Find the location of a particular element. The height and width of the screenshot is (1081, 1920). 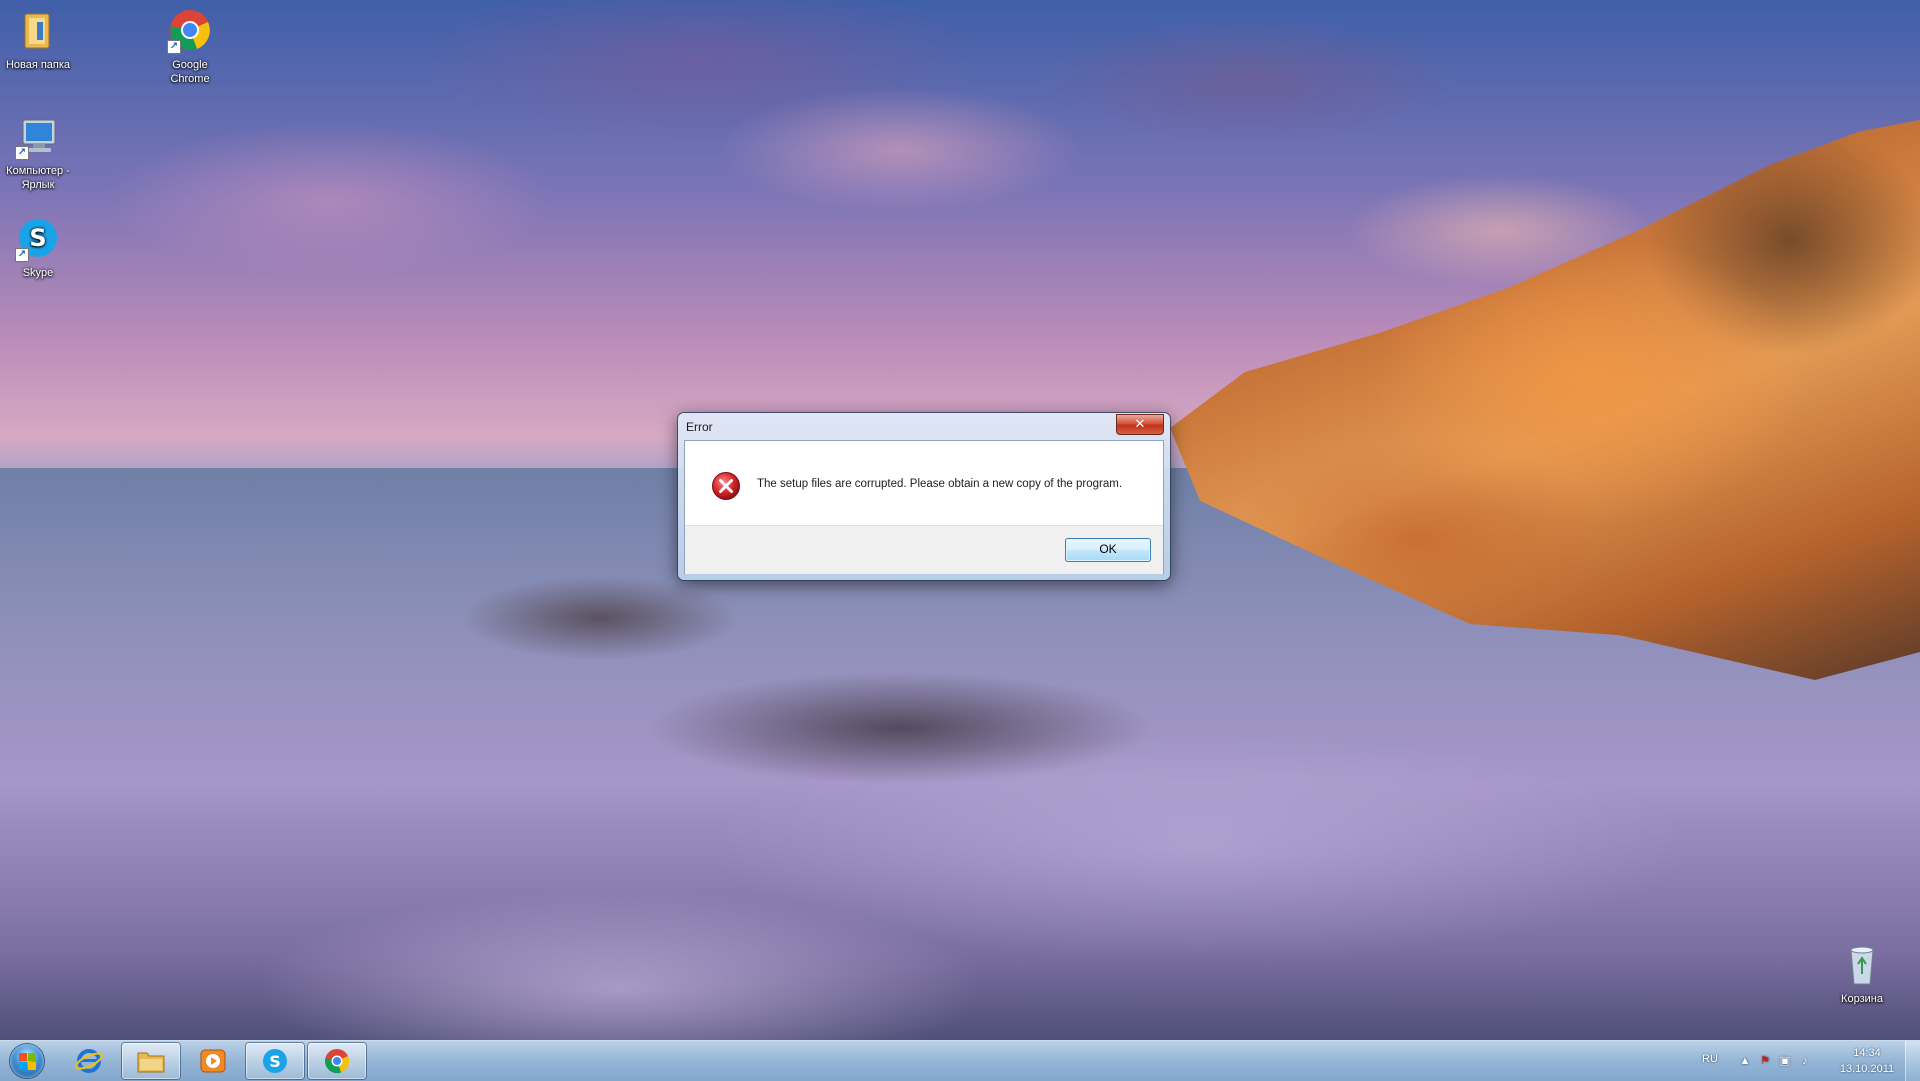

taskbar-windows-explorer is located at coordinates (151, 1061).